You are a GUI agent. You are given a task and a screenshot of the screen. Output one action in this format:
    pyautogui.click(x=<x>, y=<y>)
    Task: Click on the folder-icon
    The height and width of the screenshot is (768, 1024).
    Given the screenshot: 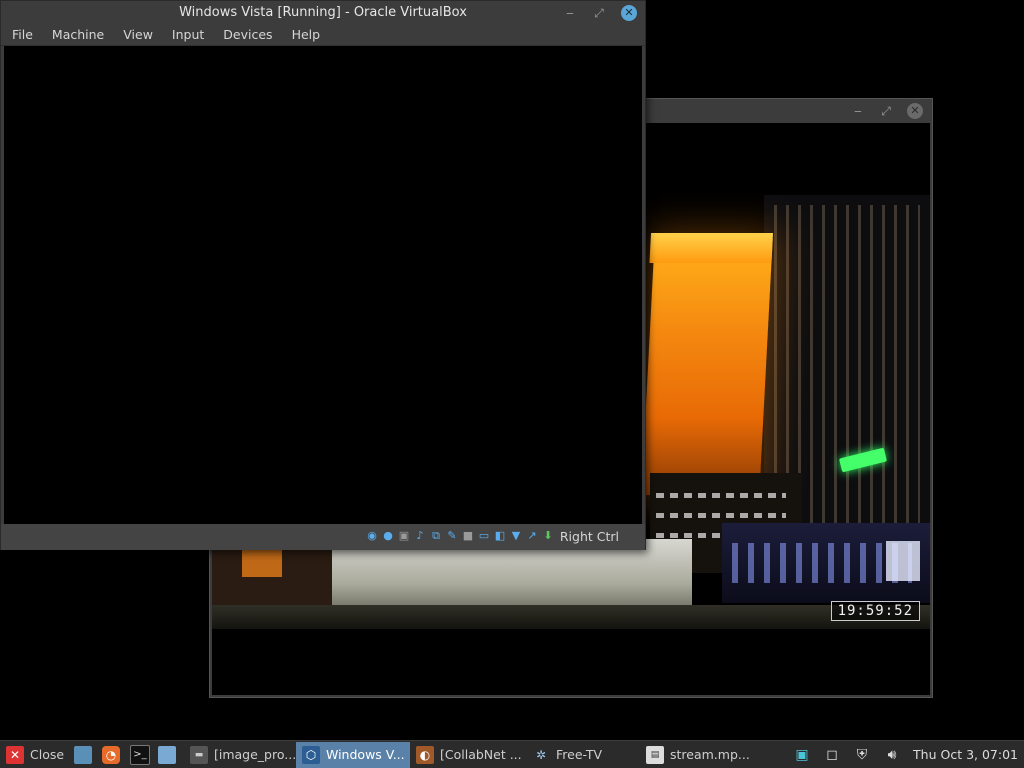 What is the action you would take?
    pyautogui.click(x=167, y=754)
    